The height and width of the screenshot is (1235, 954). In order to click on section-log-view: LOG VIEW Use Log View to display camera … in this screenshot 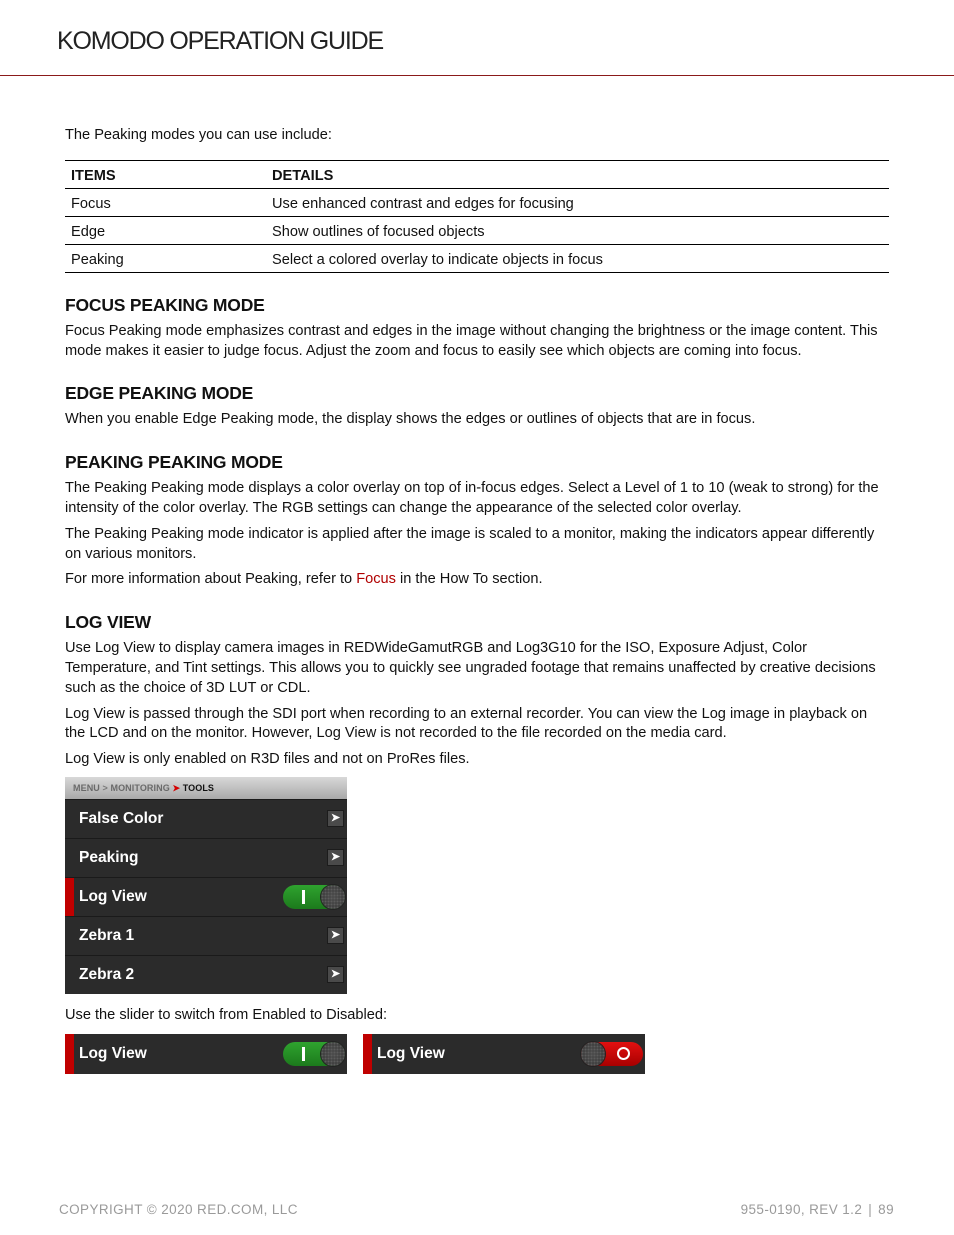, I will do `click(477, 691)`.